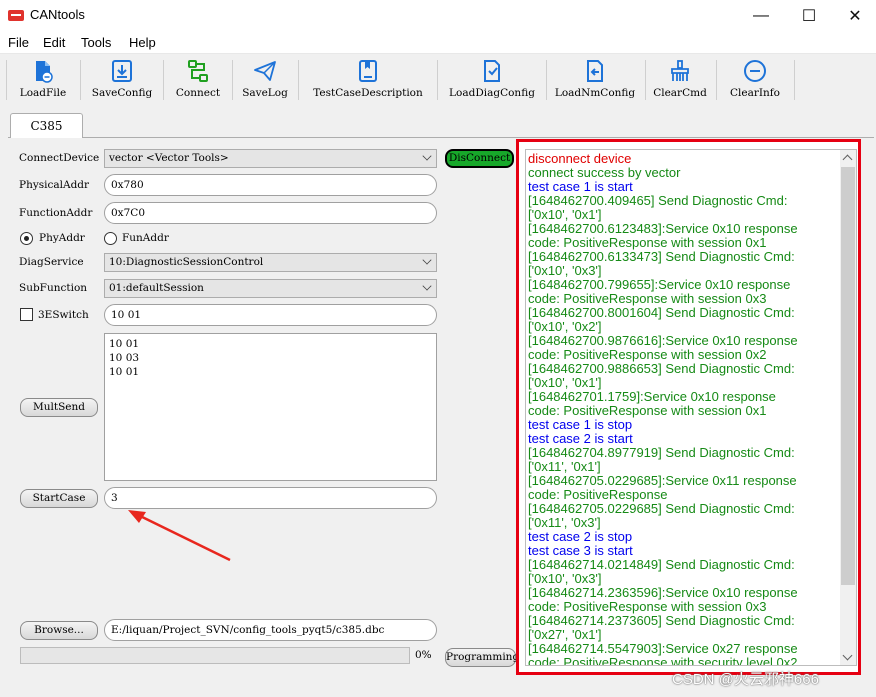 The height and width of the screenshot is (697, 876). Describe the element at coordinates (847, 159) in the screenshot. I see `scroll-up-icon` at that location.